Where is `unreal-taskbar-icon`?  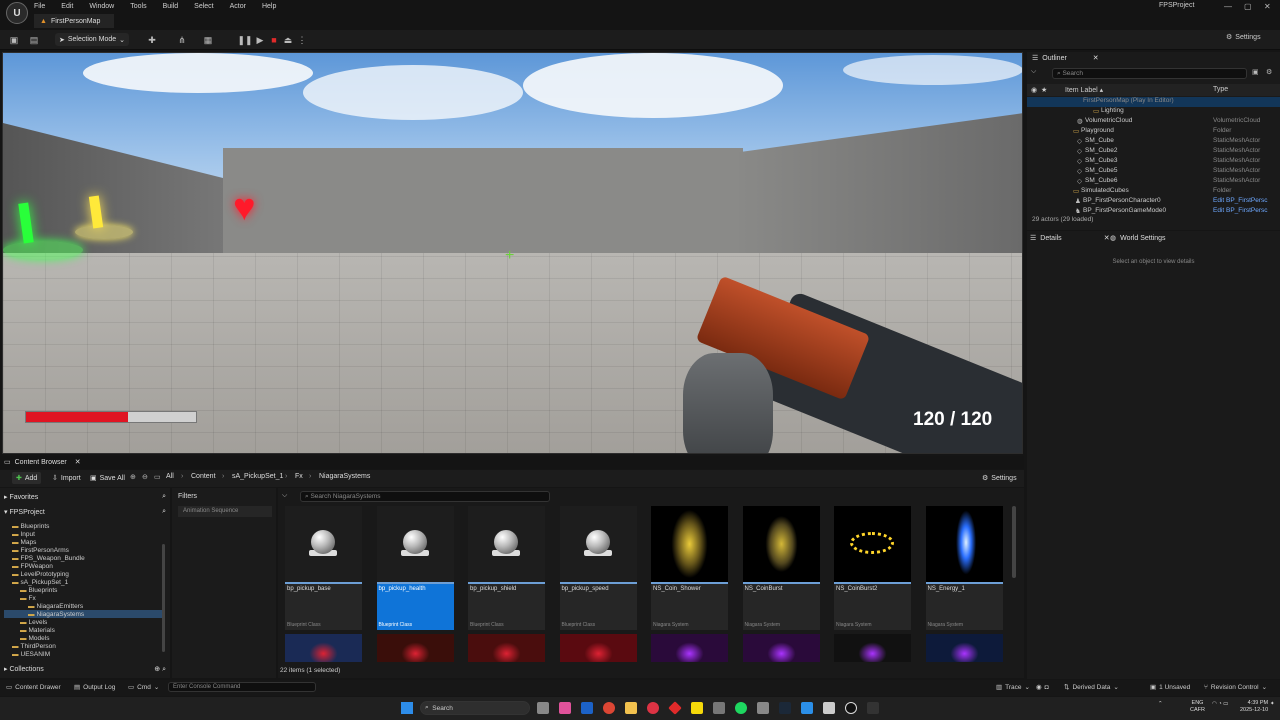
unreal-taskbar-icon is located at coordinates (851, 708).